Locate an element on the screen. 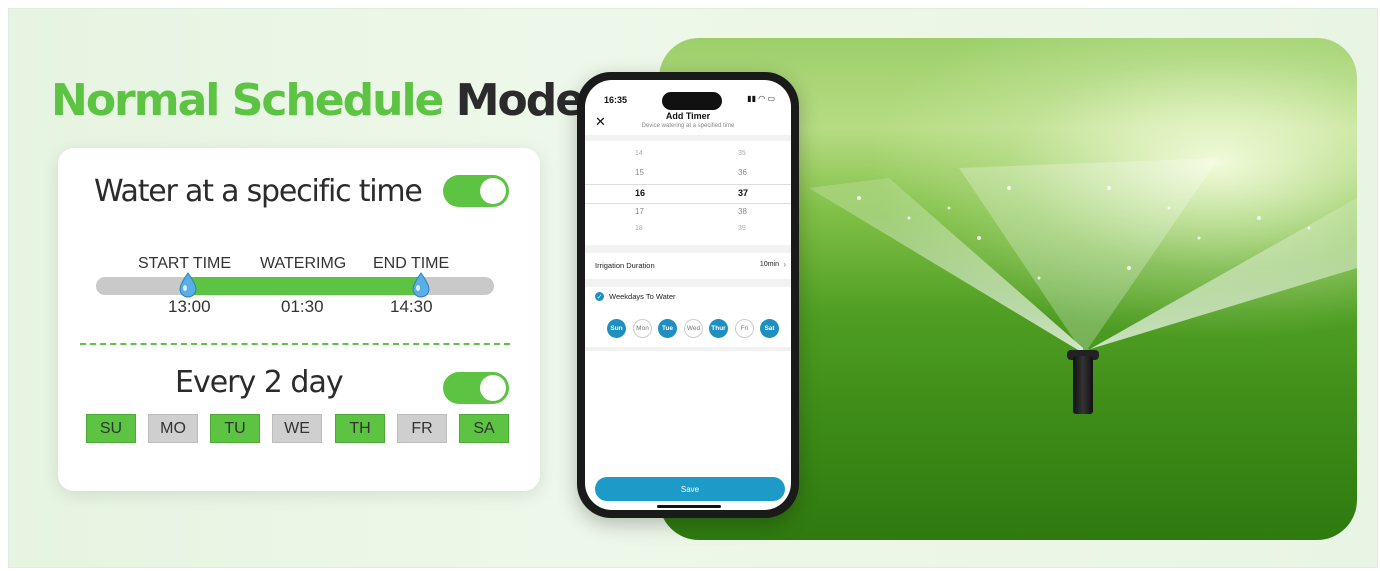 The image size is (1380, 571). picker-minute: 39 is located at coordinates (742, 228).